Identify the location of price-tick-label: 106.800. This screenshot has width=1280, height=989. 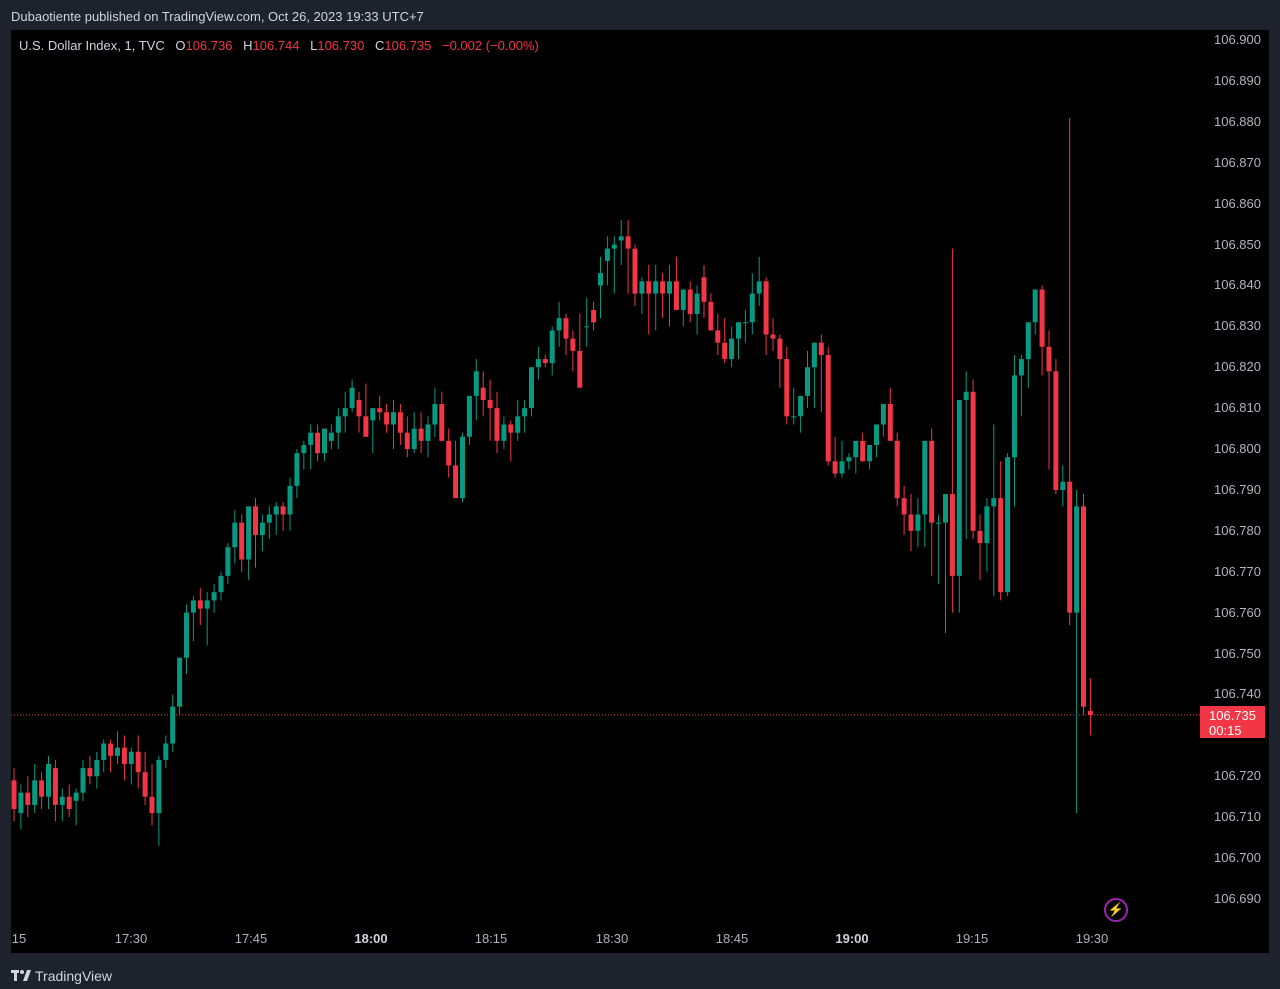
(1237, 449).